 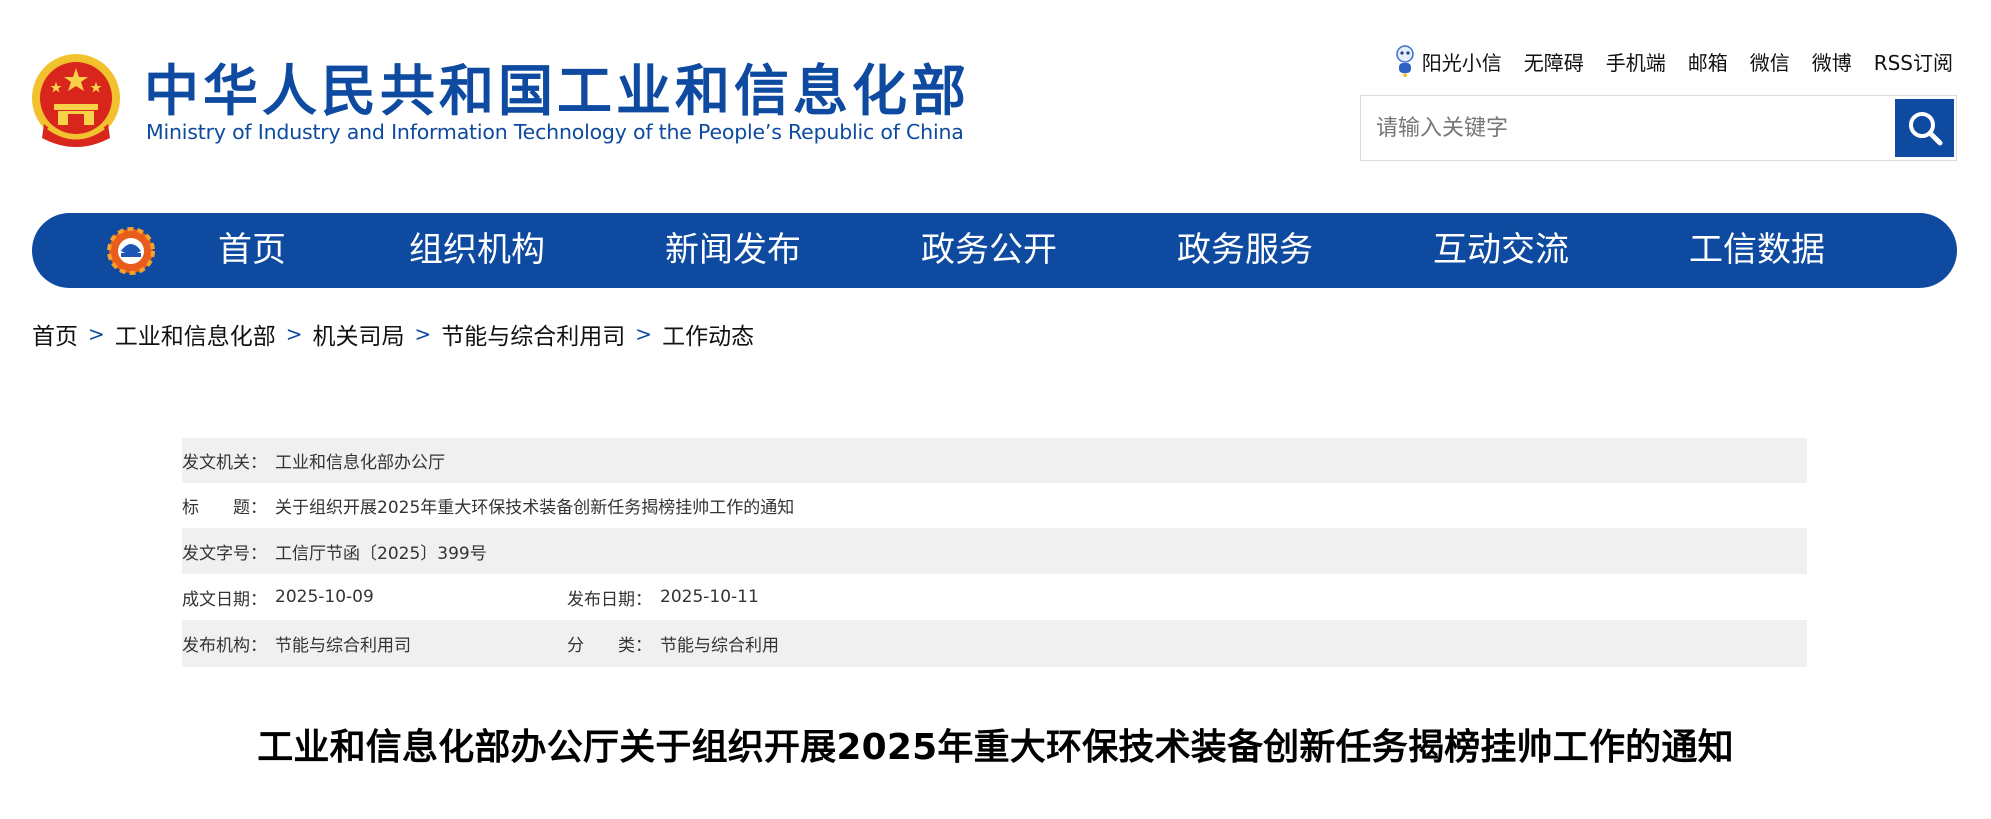 I want to click on breadcrumb-departments: 机关司局, so click(x=359, y=334).